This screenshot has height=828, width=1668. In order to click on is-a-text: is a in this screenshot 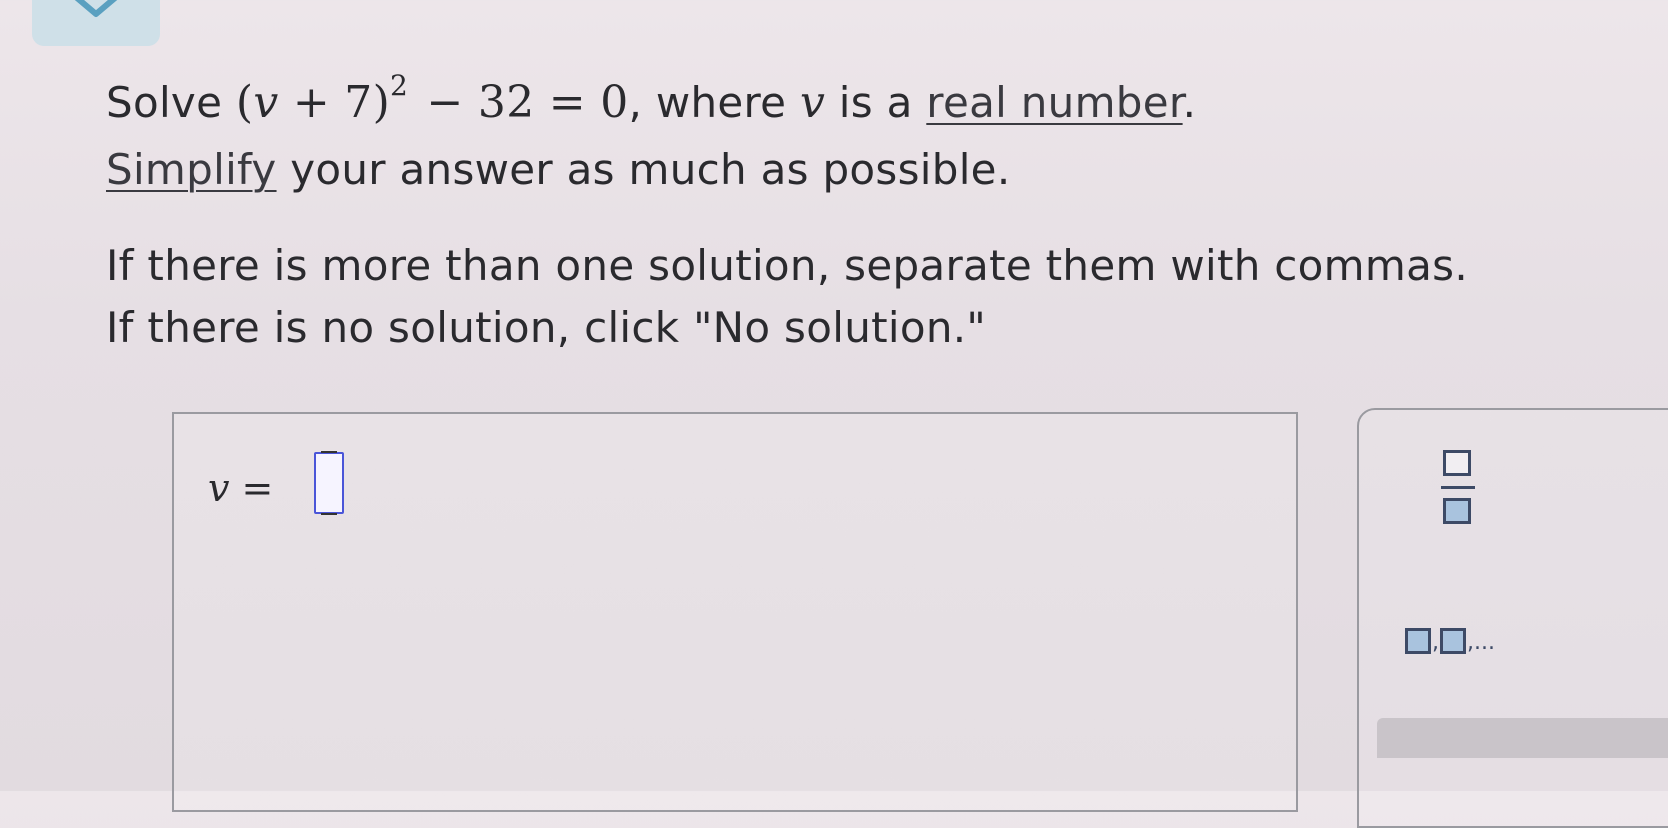, I will do `click(876, 102)`.